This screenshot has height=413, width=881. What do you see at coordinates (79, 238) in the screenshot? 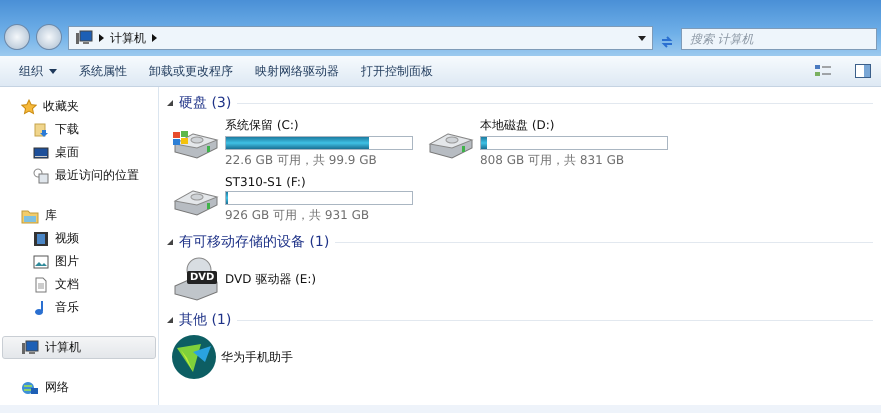
I see `sidebar-item: 视频` at bounding box center [79, 238].